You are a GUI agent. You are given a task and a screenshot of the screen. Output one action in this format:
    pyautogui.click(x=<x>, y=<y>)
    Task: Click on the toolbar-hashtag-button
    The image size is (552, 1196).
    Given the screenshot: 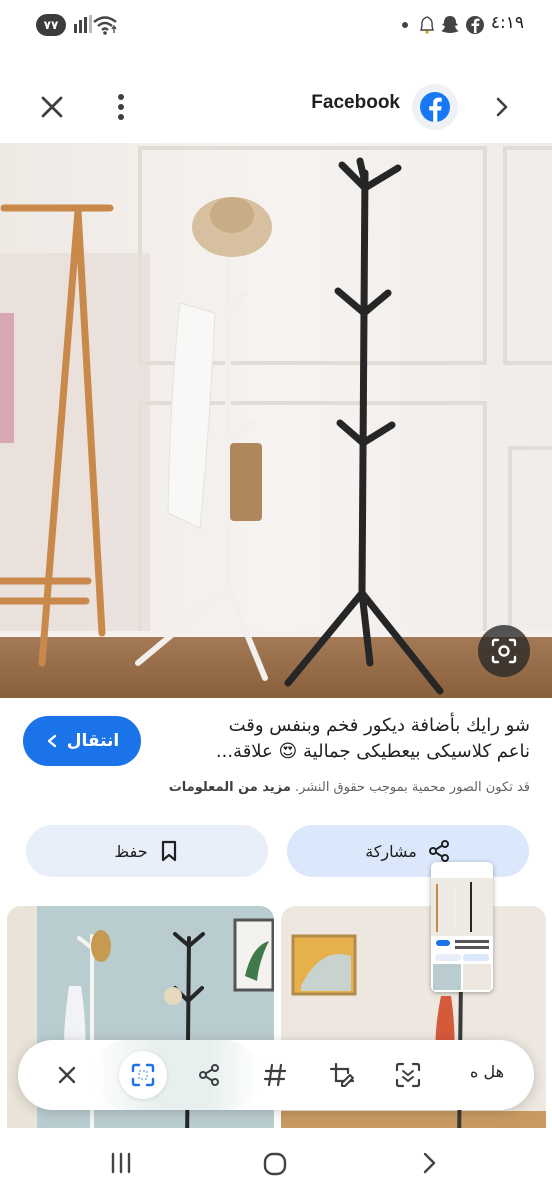 What is the action you would take?
    pyautogui.click(x=275, y=1075)
    